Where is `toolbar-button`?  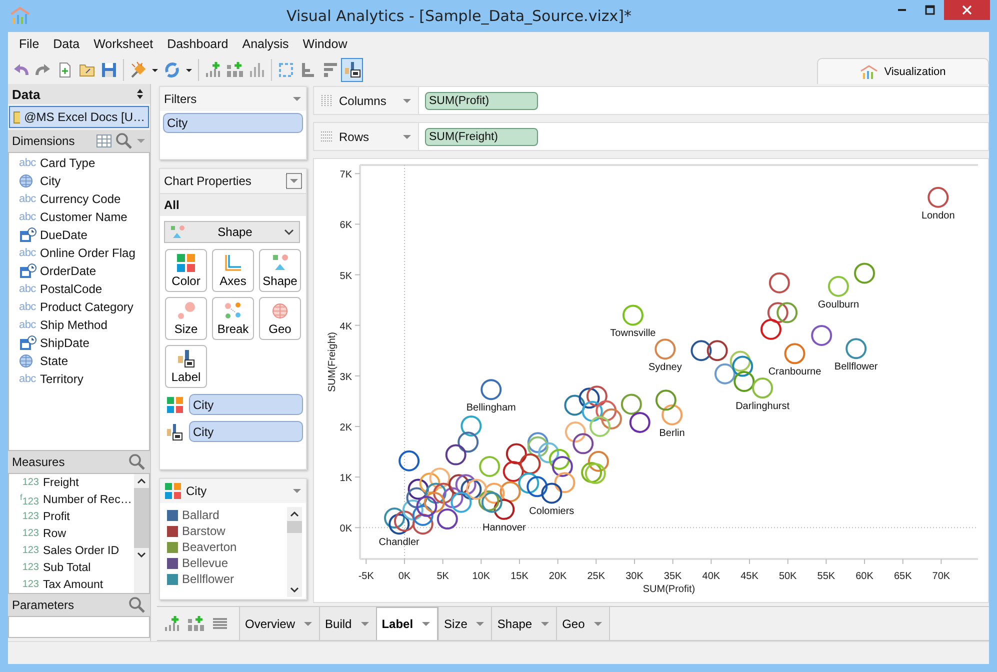
toolbar-button is located at coordinates (352, 70).